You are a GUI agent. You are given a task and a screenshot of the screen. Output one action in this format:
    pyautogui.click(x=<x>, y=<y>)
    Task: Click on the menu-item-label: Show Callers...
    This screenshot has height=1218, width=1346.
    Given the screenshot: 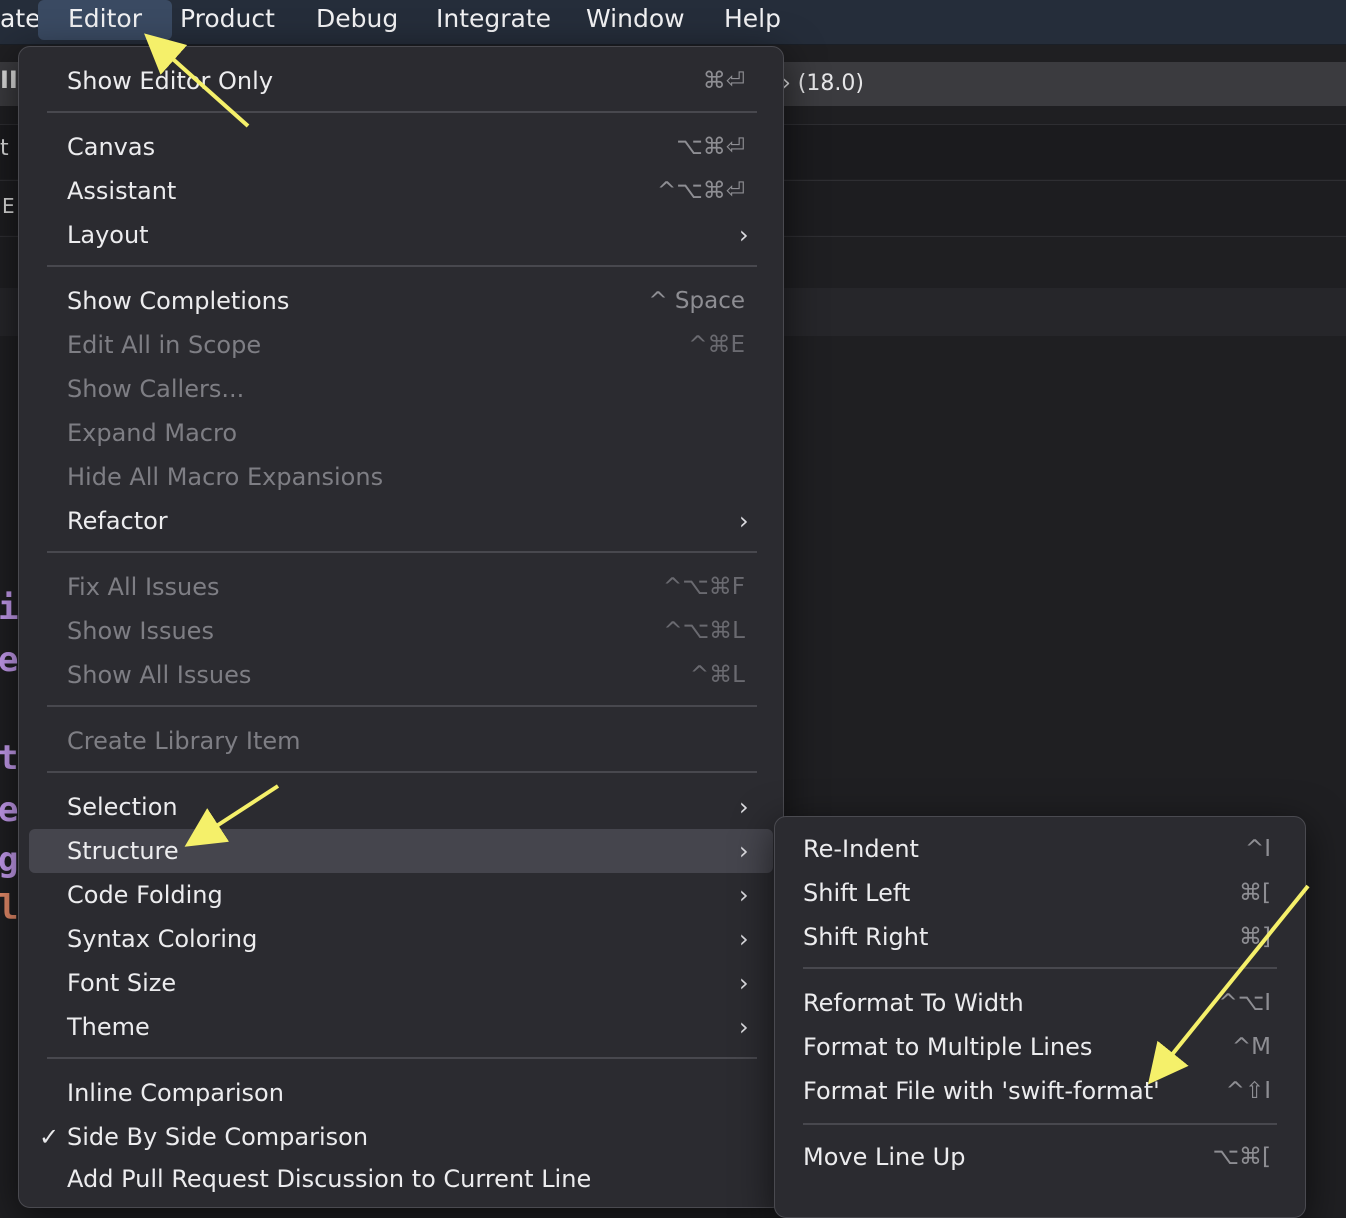 What is the action you would take?
    pyautogui.click(x=156, y=389)
    